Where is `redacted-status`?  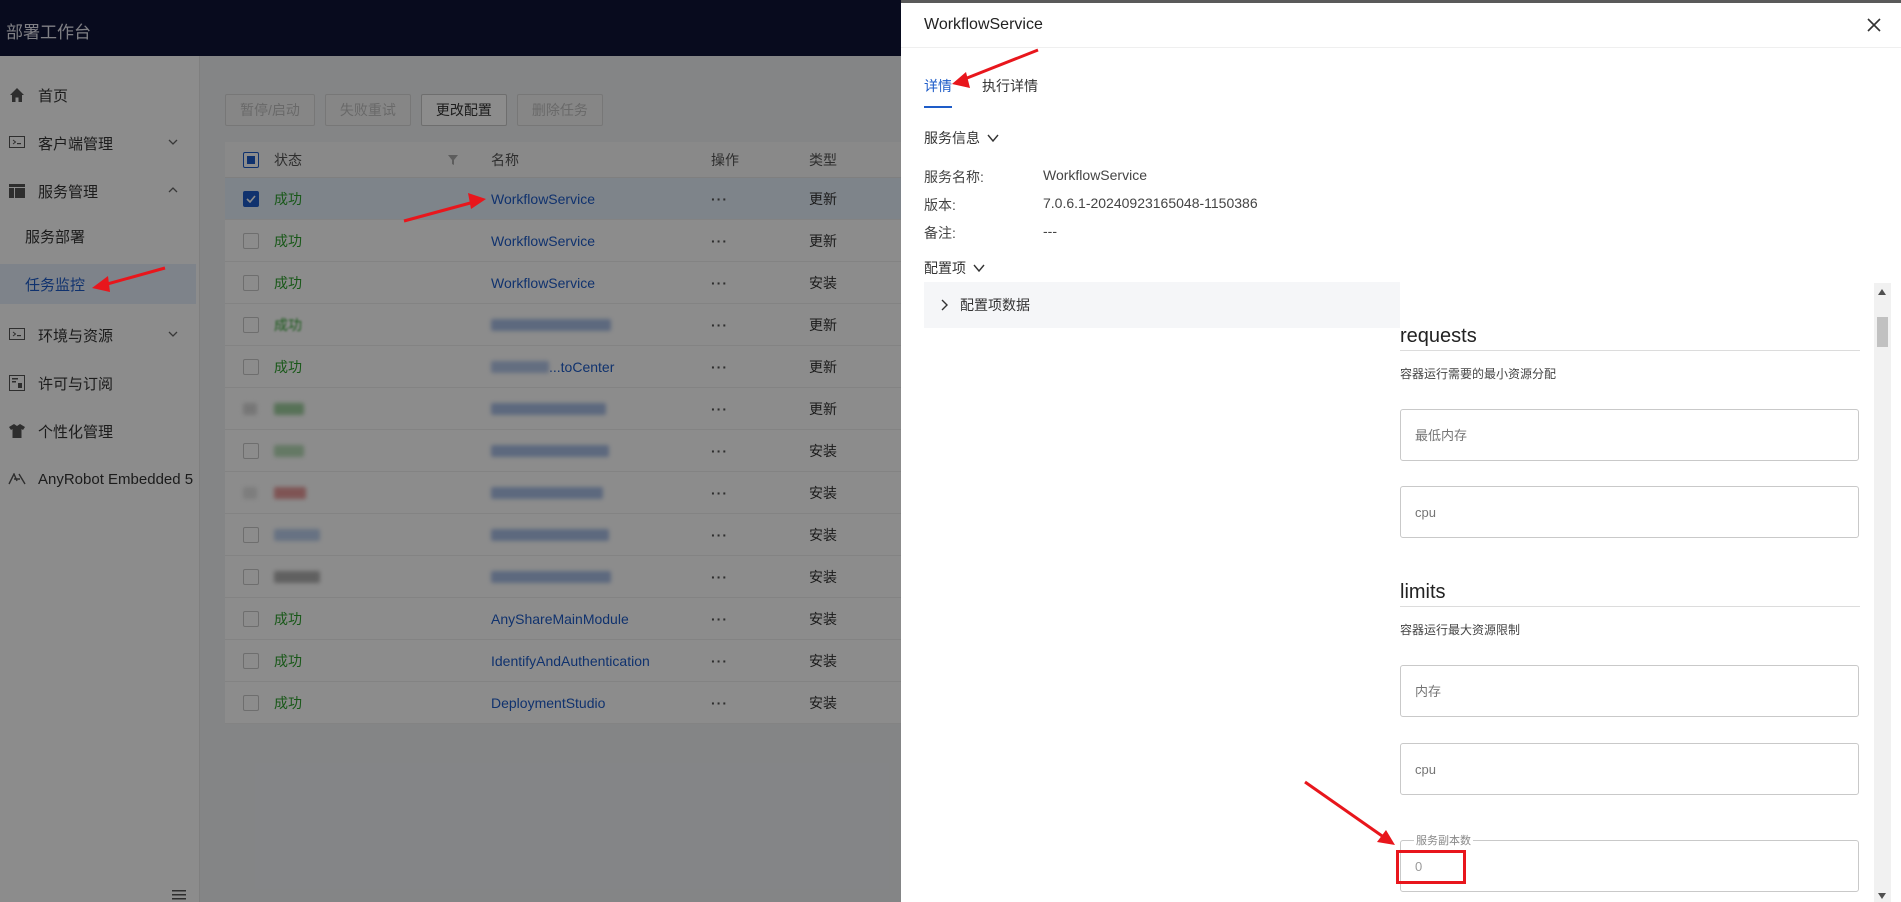 redacted-status is located at coordinates (297, 576).